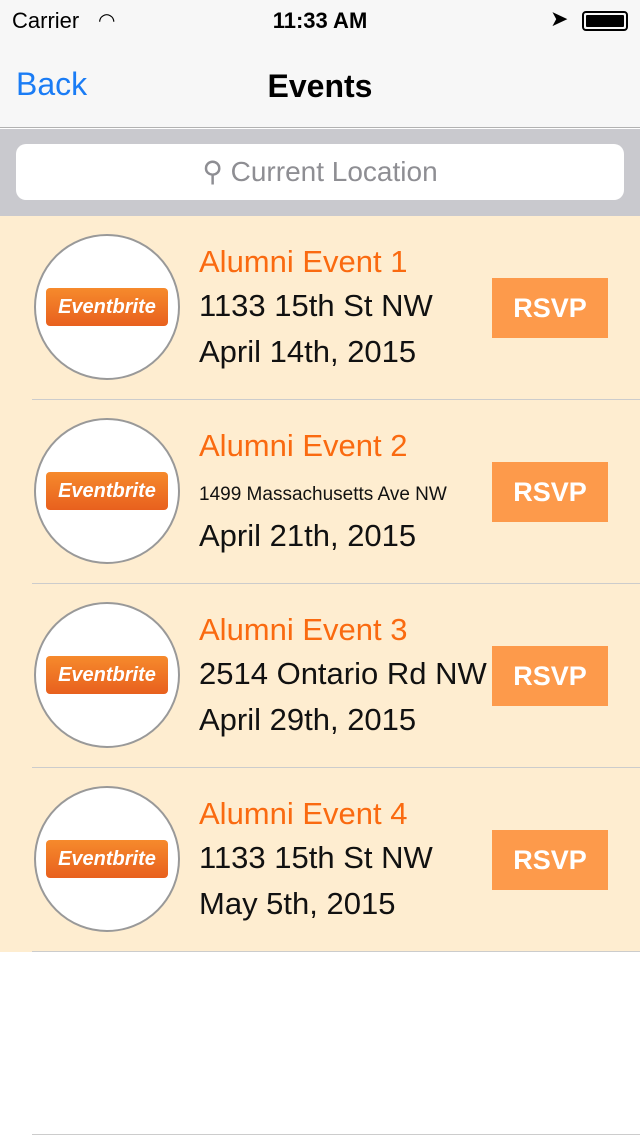  Describe the element at coordinates (303, 261) in the screenshot. I see `event-name: Alumni Event 1` at that location.